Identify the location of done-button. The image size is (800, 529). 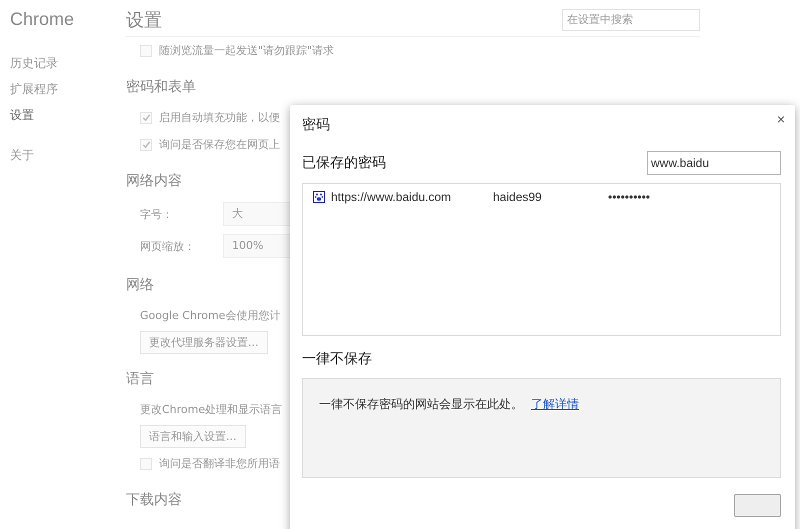
(757, 505).